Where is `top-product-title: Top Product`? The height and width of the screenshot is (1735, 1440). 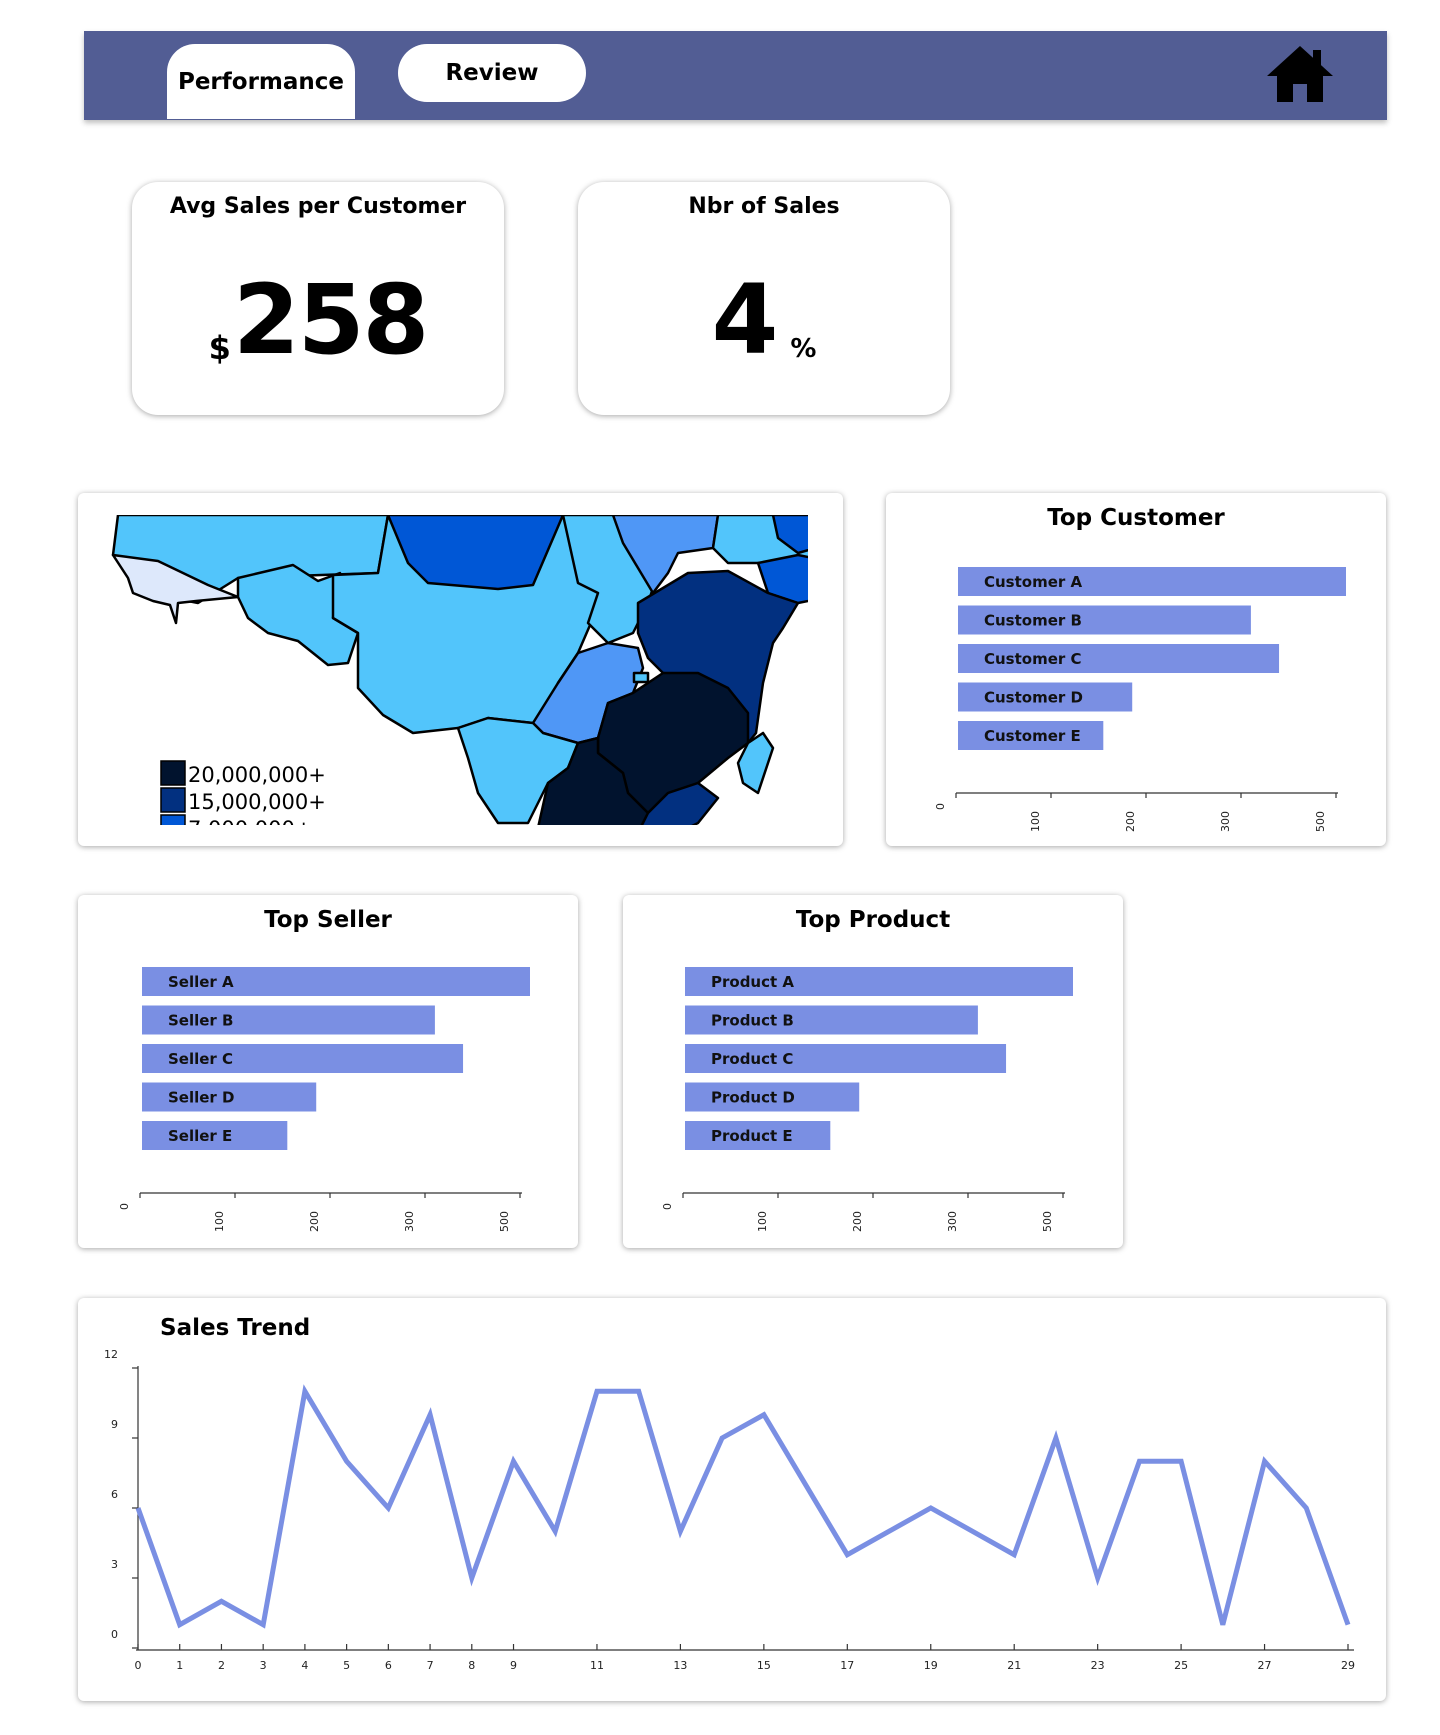
top-product-title: Top Product is located at coordinates (873, 920).